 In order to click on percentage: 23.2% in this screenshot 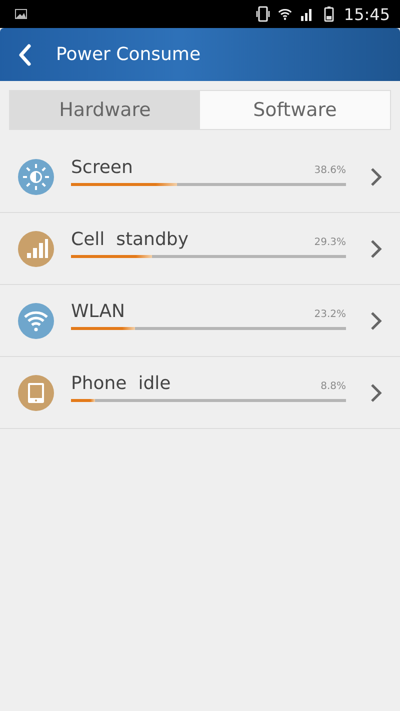, I will do `click(330, 314)`.